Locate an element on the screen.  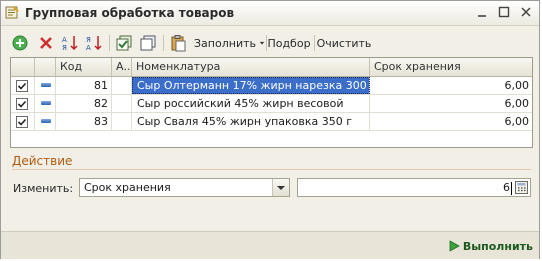
selection-button: Подбор is located at coordinates (288, 43).